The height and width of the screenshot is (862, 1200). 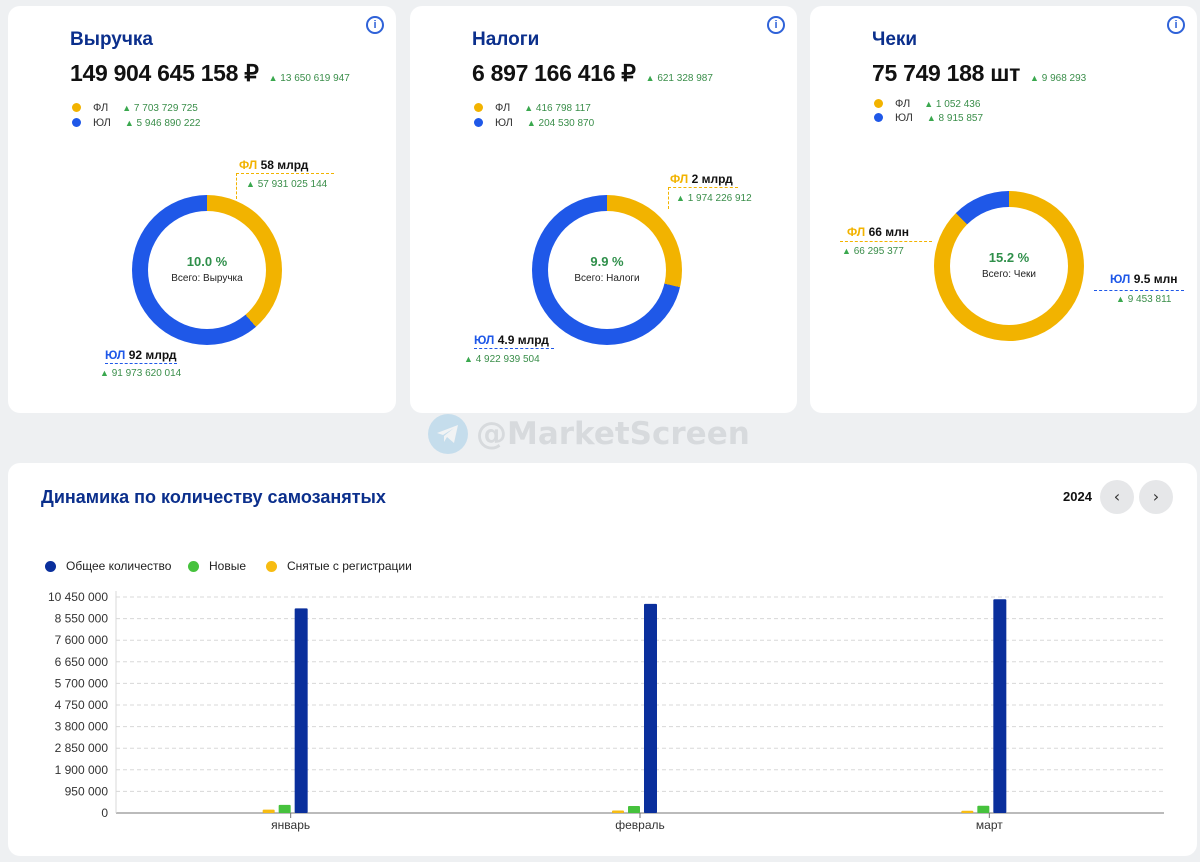 I want to click on legend-fl: ФЛ ▲ 7 703 729 725, so click(x=135, y=108).